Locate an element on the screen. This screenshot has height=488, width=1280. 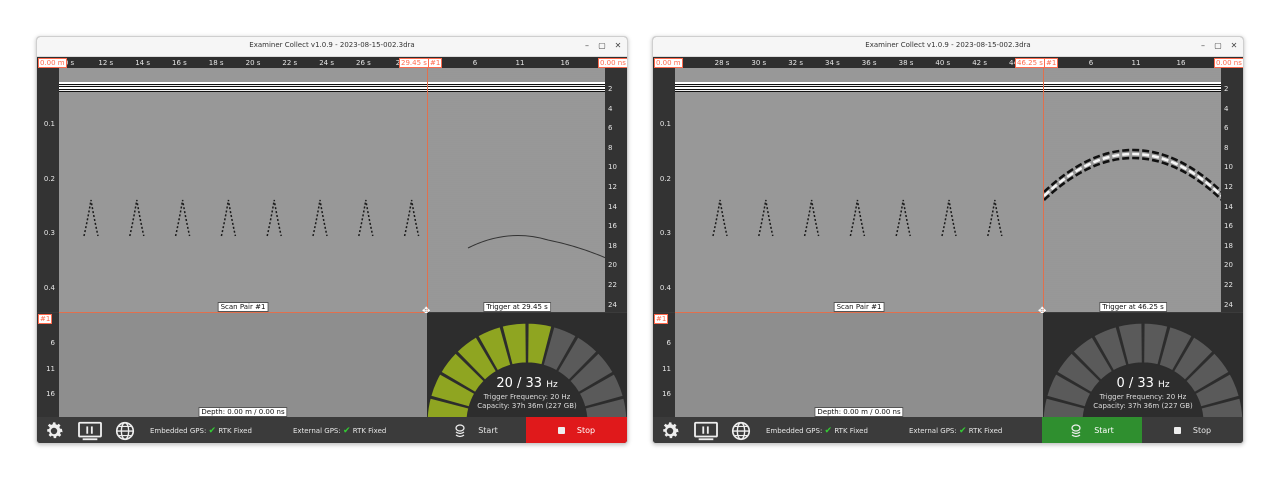
ascan-tick: 16 is located at coordinates (1181, 63).